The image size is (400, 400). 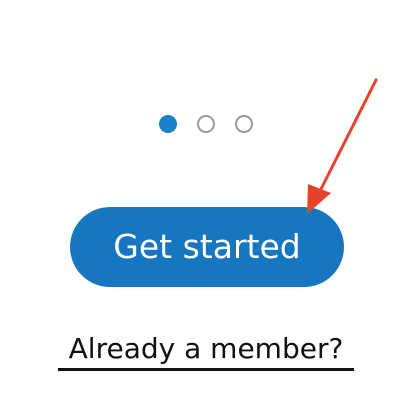 I want to click on arrow-shaft, so click(x=347, y=137).